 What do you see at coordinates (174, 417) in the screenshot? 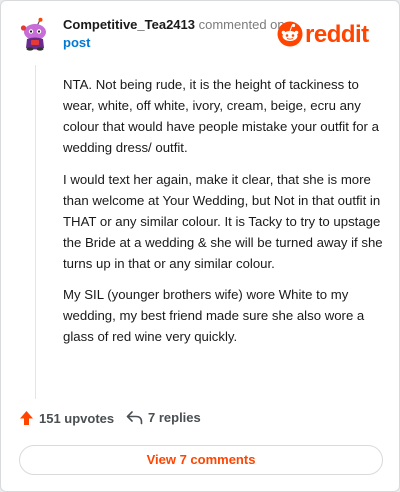
I see `reply-count: 7 replies` at bounding box center [174, 417].